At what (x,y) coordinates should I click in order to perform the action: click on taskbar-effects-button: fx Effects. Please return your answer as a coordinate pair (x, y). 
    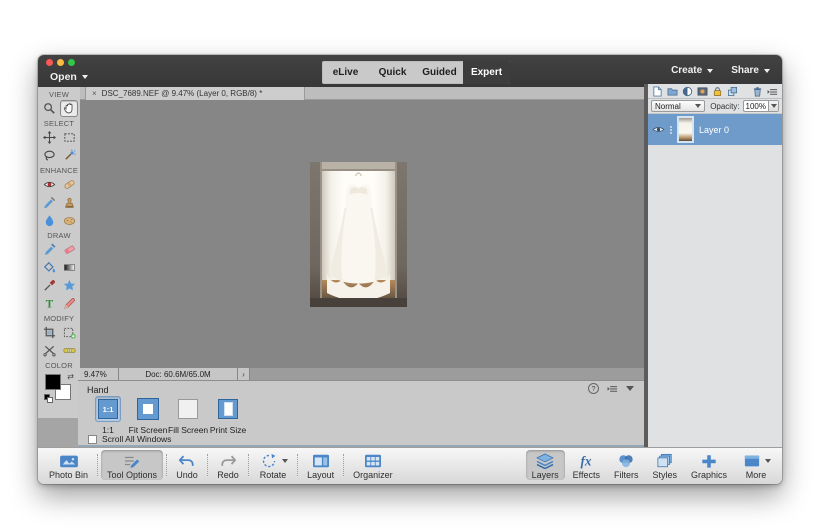
    Looking at the image, I should click on (586, 465).